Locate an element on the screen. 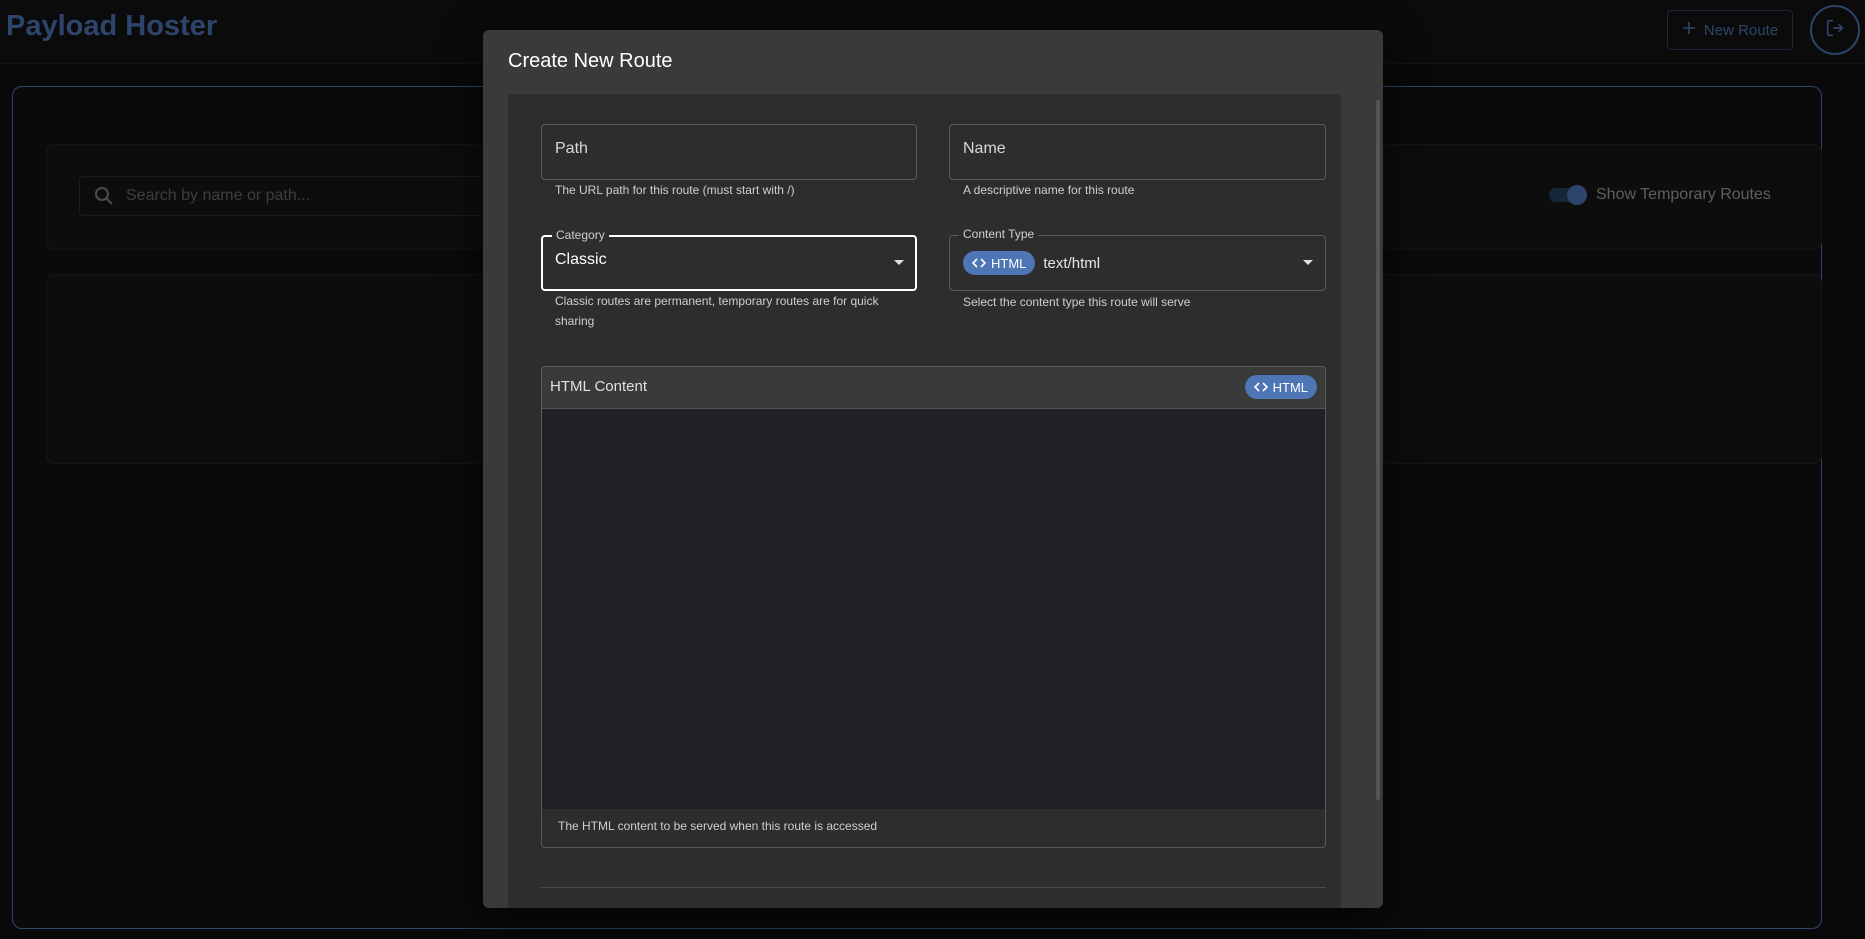 Image resolution: width=1865 pixels, height=939 pixels. category-value: Classic is located at coordinates (581, 259).